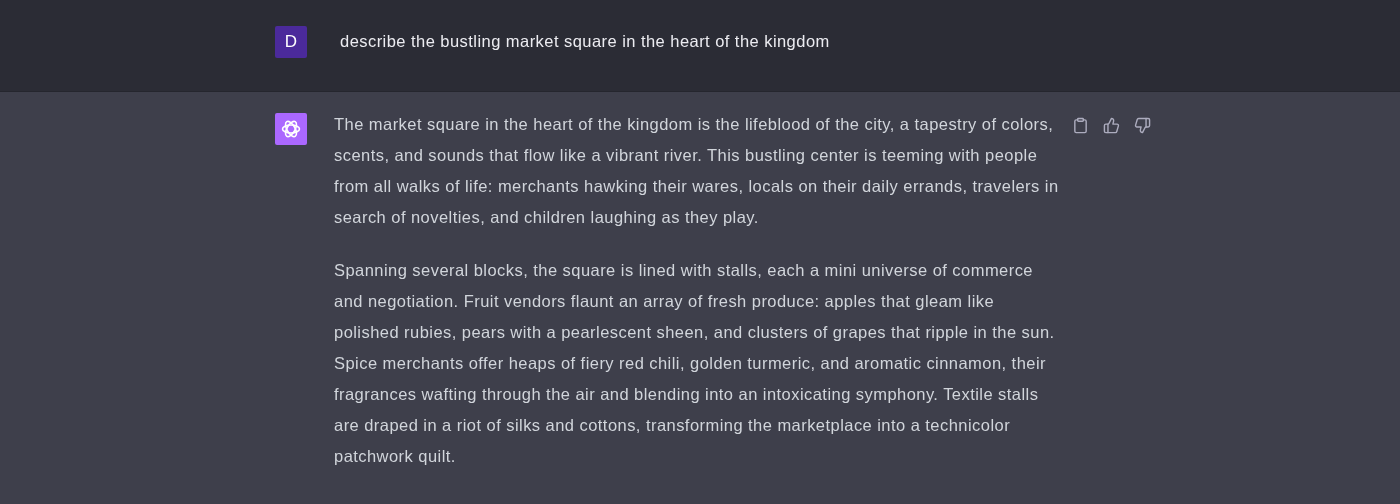 The width and height of the screenshot is (1400, 504). I want to click on thumbs-up-icon, so click(1111, 125).